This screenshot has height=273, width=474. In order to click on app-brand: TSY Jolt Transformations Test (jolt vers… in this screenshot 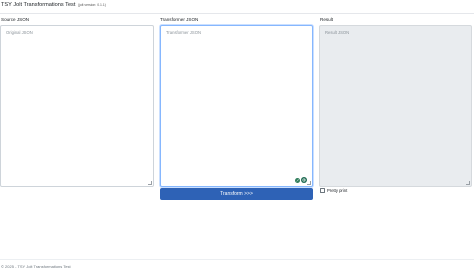, I will do `click(53, 5)`.